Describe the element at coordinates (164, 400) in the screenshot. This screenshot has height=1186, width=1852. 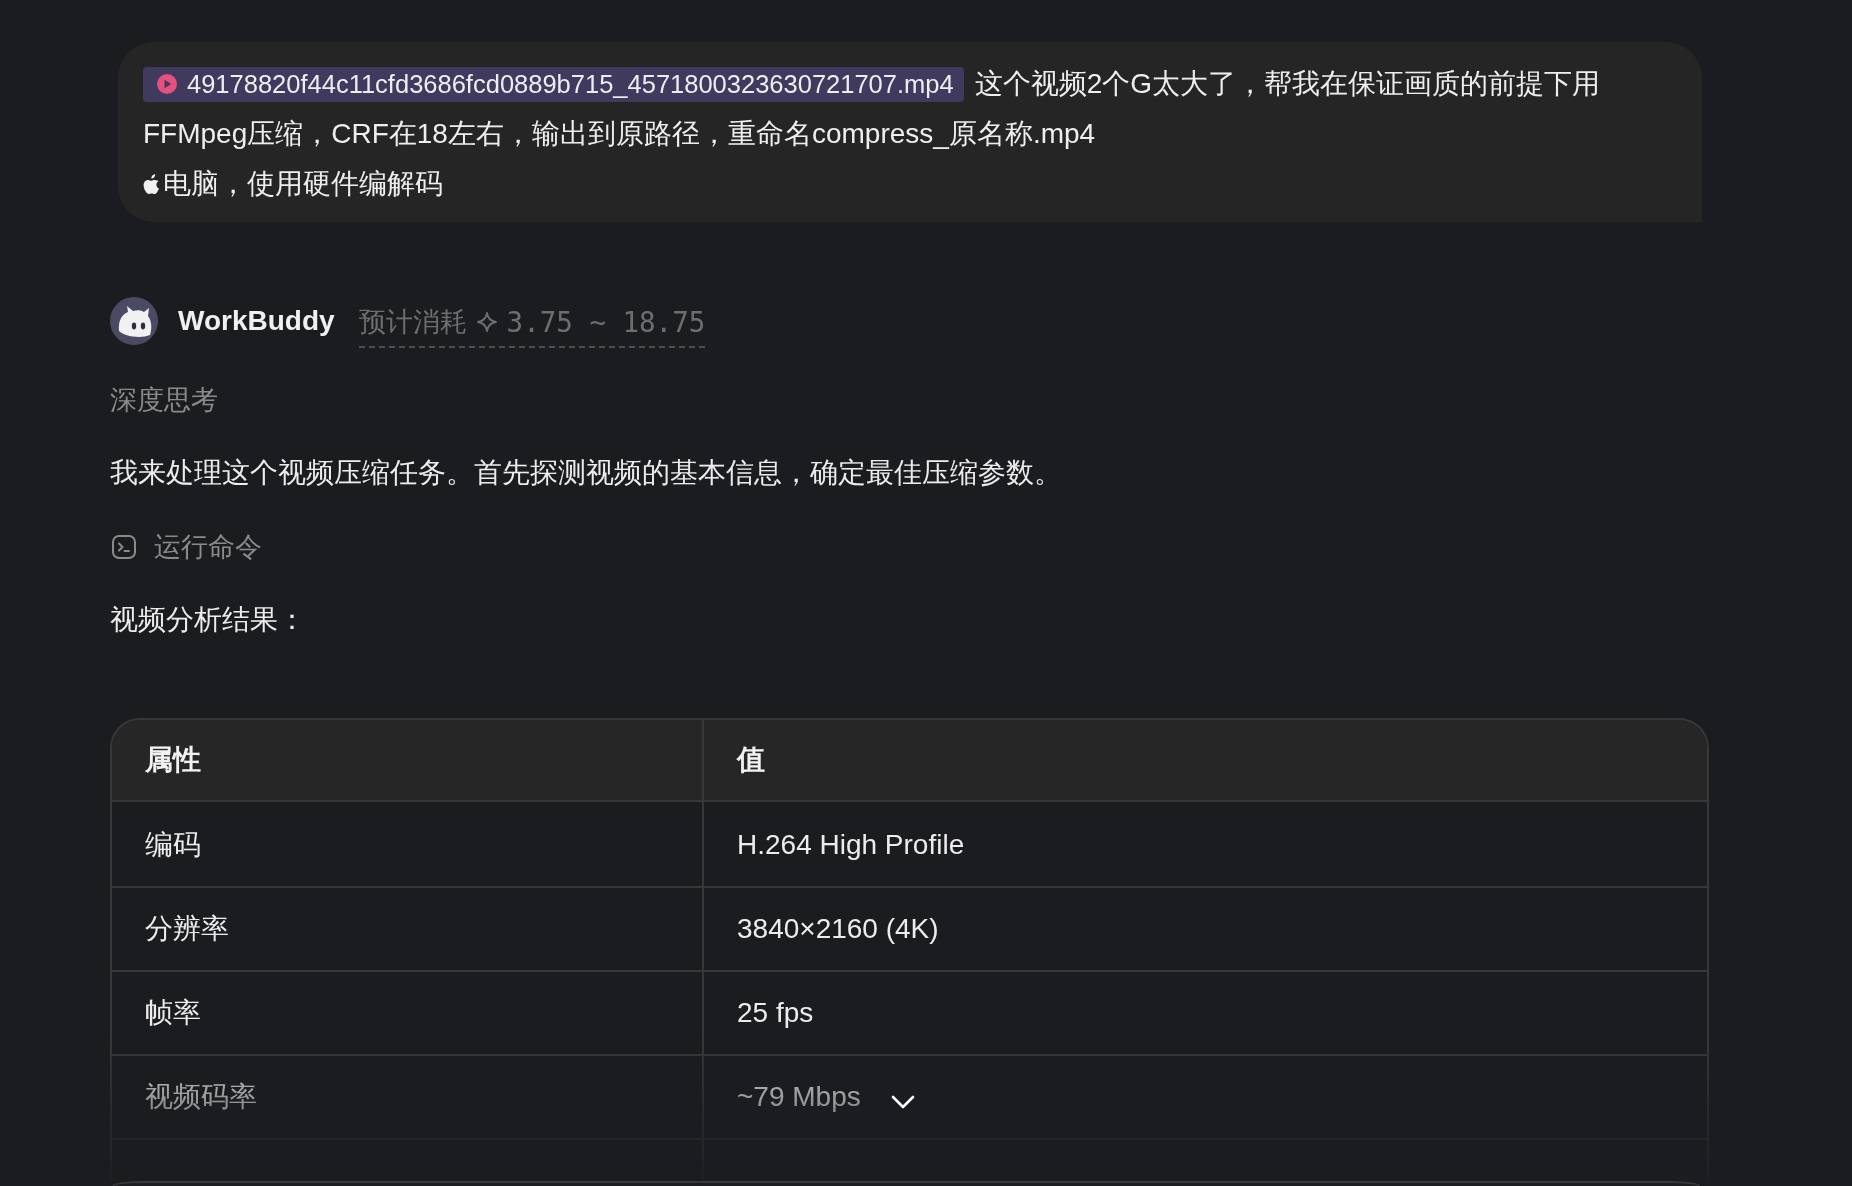
I see `deep-thinking-toggle: 深度思考` at that location.